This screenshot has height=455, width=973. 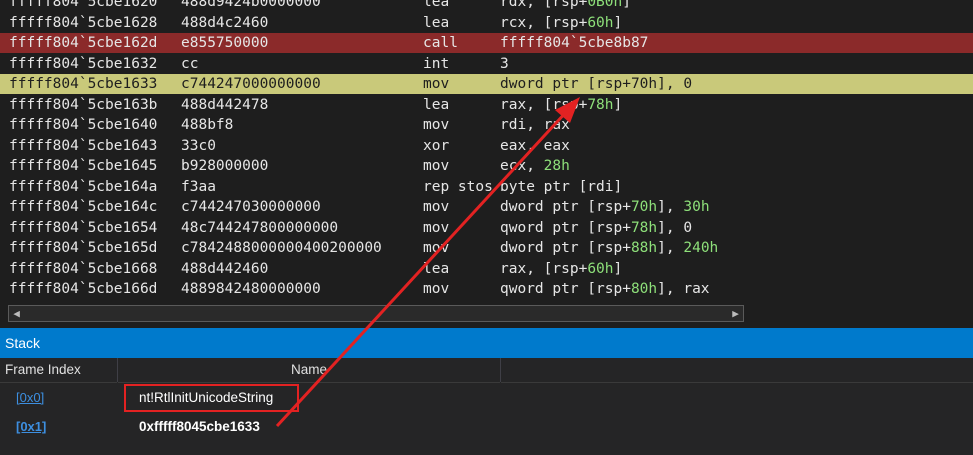 What do you see at coordinates (251, 207) in the screenshot?
I see `instruction-bytes: c744247030000000` at bounding box center [251, 207].